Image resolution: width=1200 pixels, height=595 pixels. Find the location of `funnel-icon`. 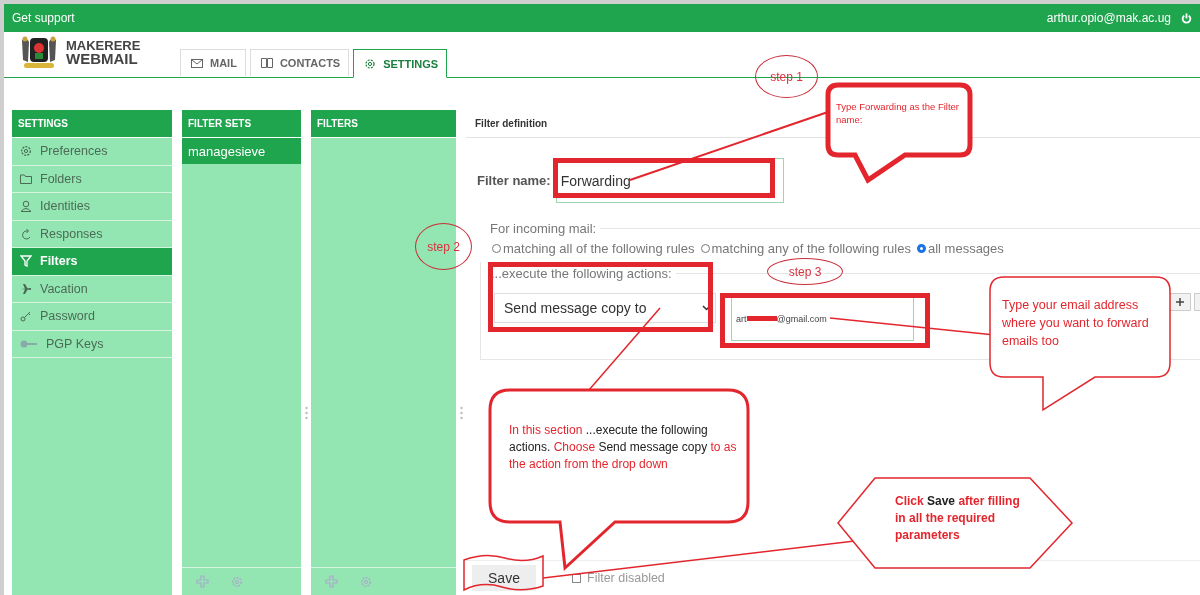

funnel-icon is located at coordinates (26, 261).